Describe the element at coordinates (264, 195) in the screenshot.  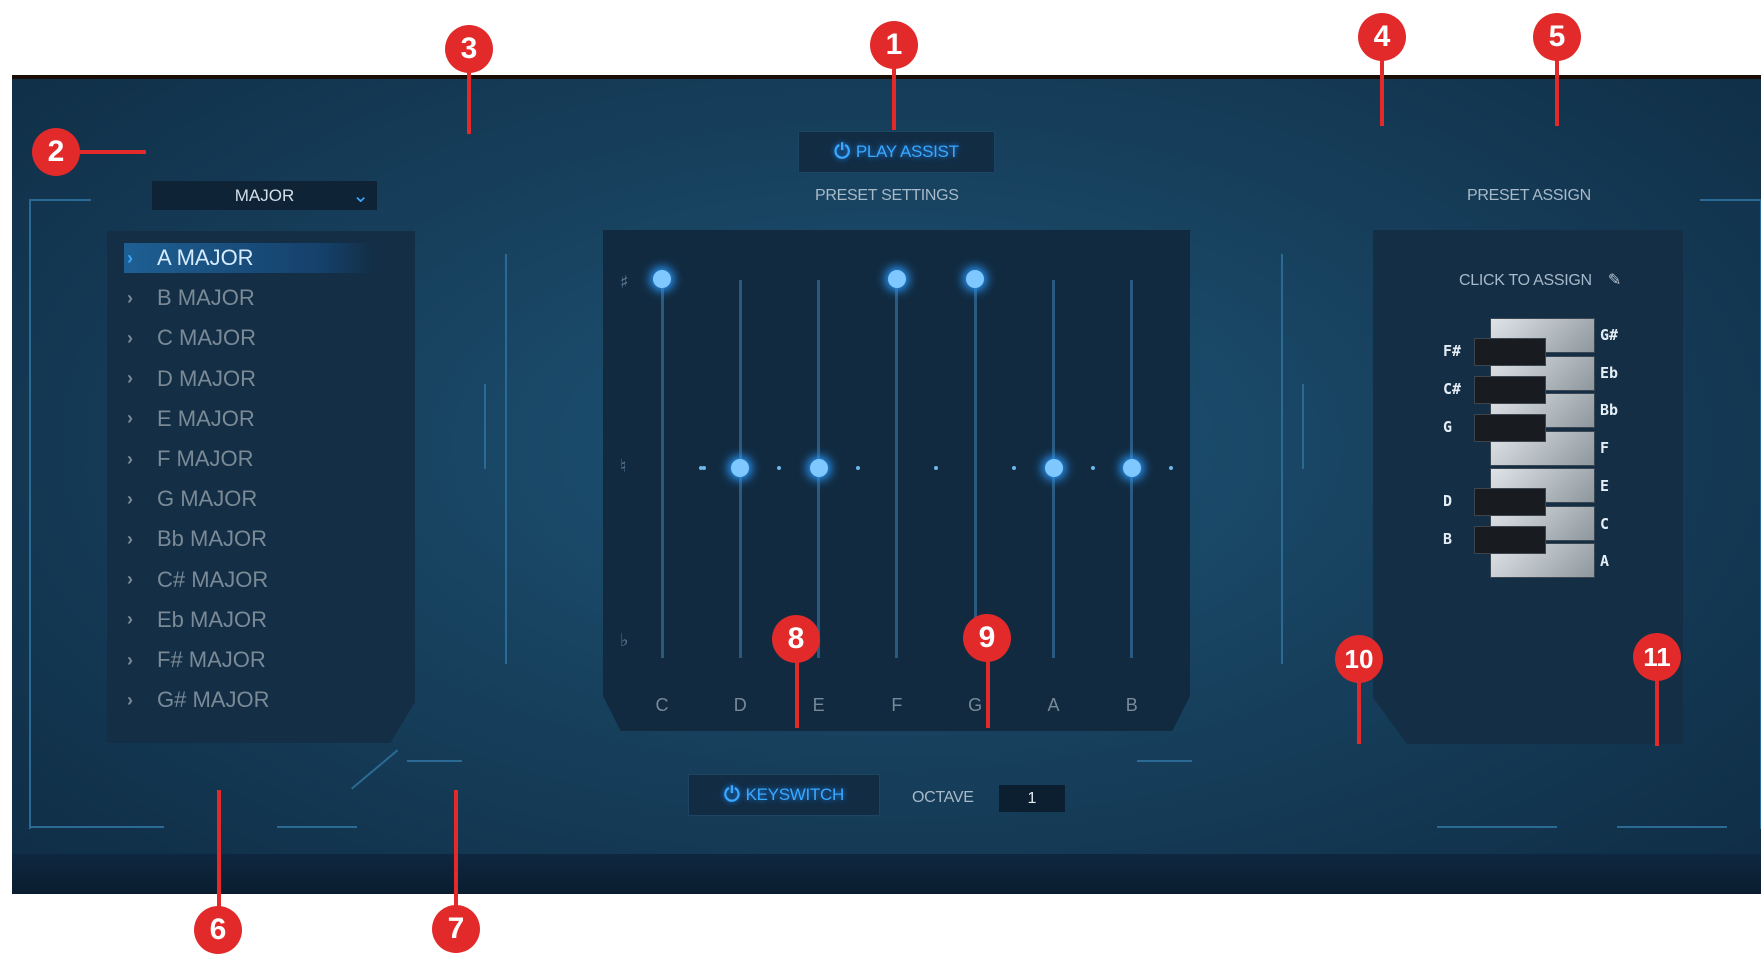
I see `scale-type-dropdown: MAJOR ⌄` at that location.